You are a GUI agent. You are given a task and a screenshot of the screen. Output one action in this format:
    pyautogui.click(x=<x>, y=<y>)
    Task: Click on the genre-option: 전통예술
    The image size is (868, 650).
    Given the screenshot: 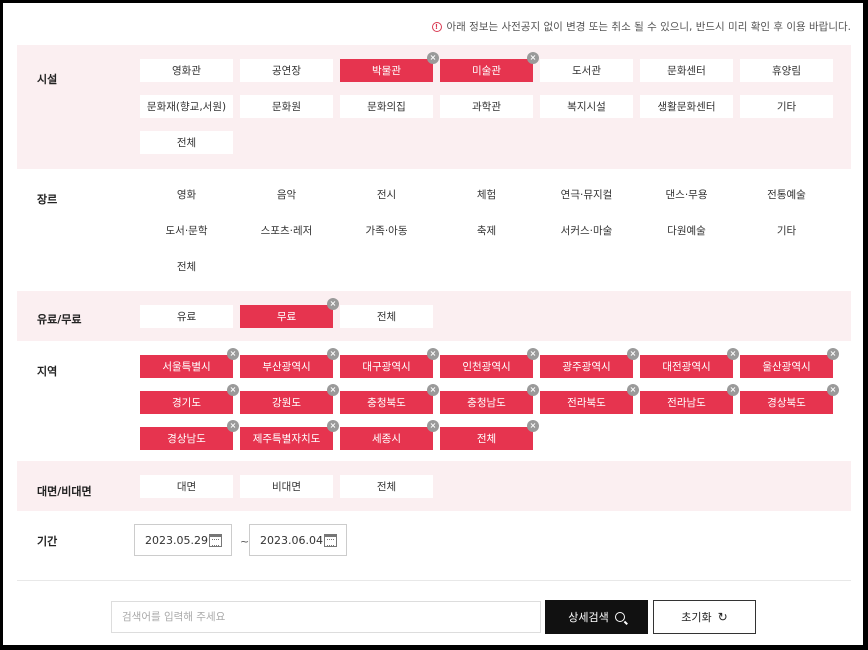 What is the action you would take?
    pyautogui.click(x=786, y=194)
    